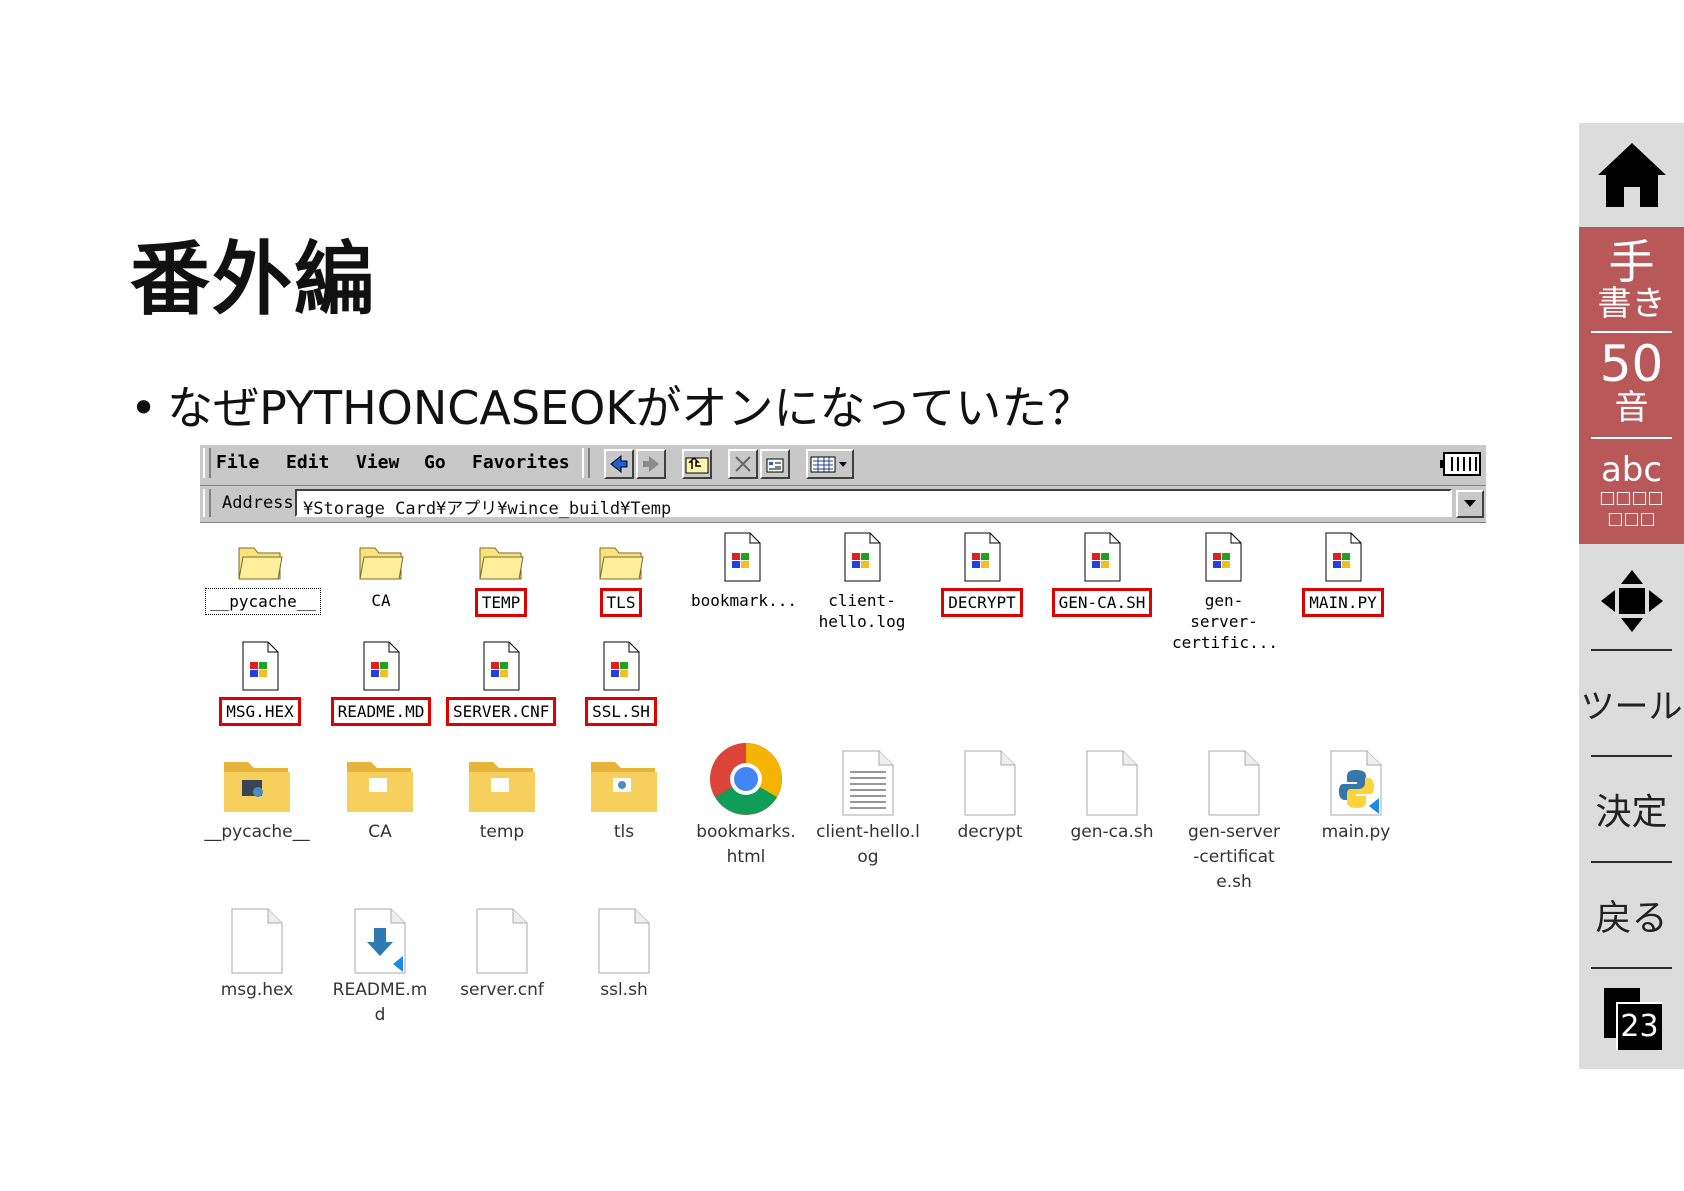 Image resolution: width=1684 pixels, height=1191 pixels. Describe the element at coordinates (253, 279) in the screenshot. I see `slide-title: 番外編` at that location.